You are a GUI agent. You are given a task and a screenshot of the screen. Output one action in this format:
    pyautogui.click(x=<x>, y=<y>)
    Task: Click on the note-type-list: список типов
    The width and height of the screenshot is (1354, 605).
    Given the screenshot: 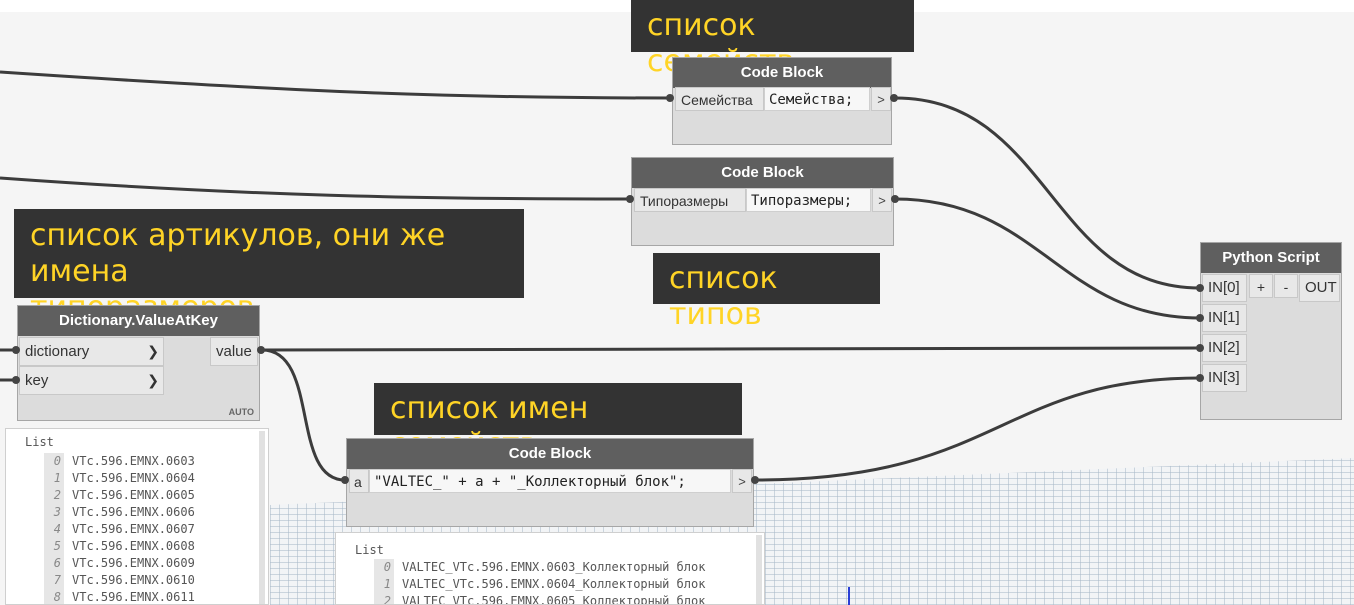 What is the action you would take?
    pyautogui.click(x=766, y=292)
    